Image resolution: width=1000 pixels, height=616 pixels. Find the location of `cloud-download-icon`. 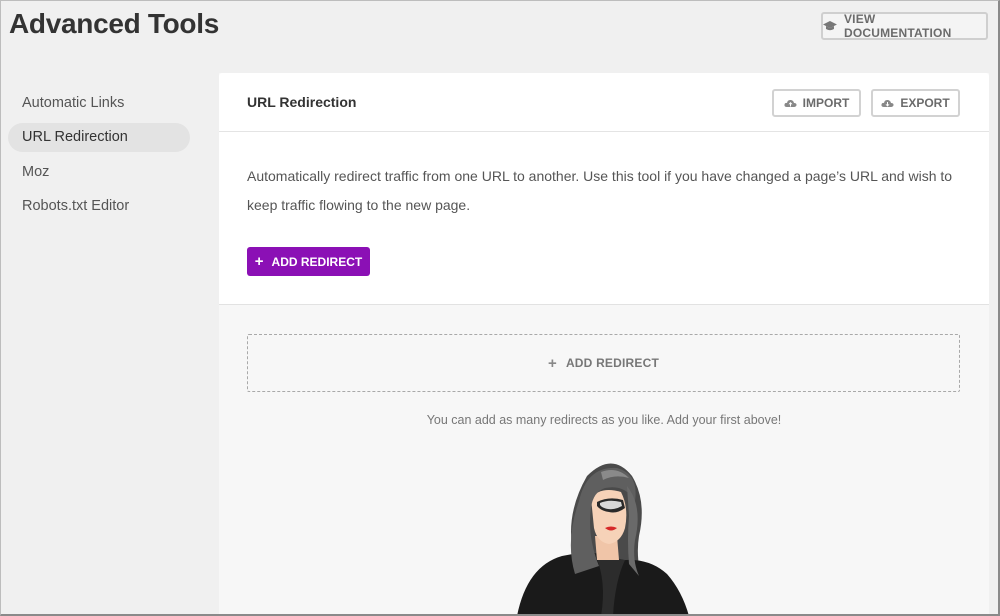

cloud-download-icon is located at coordinates (887, 103).